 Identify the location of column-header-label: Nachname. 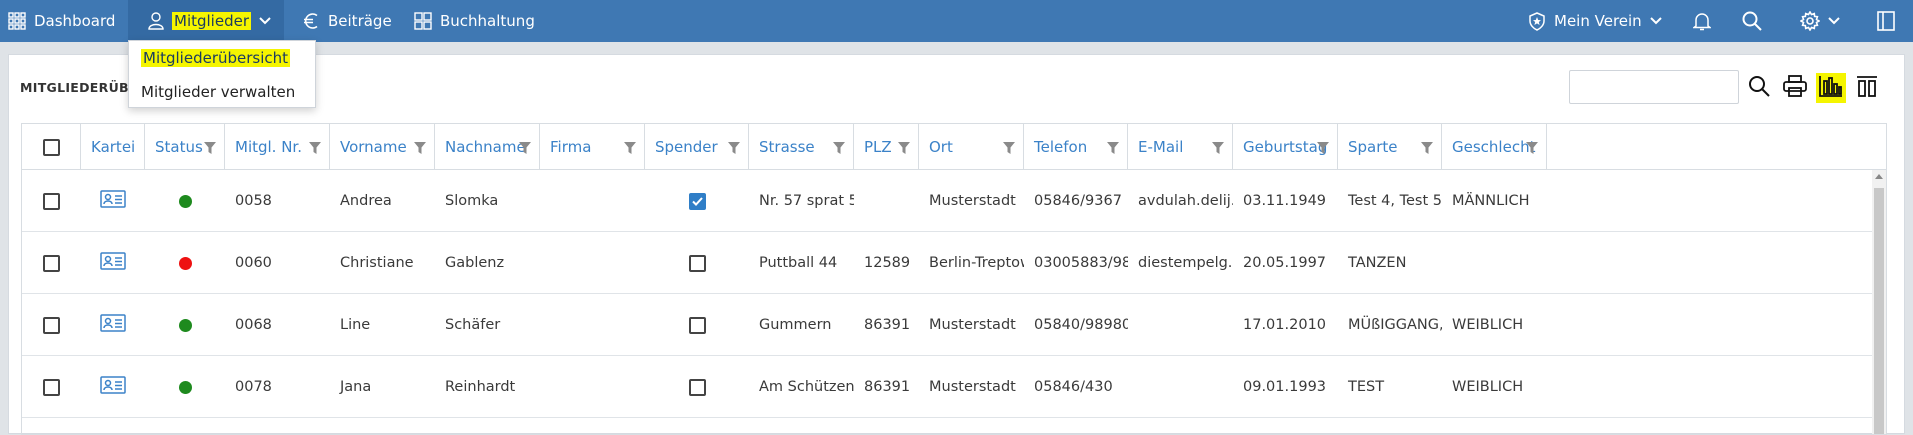
(485, 147).